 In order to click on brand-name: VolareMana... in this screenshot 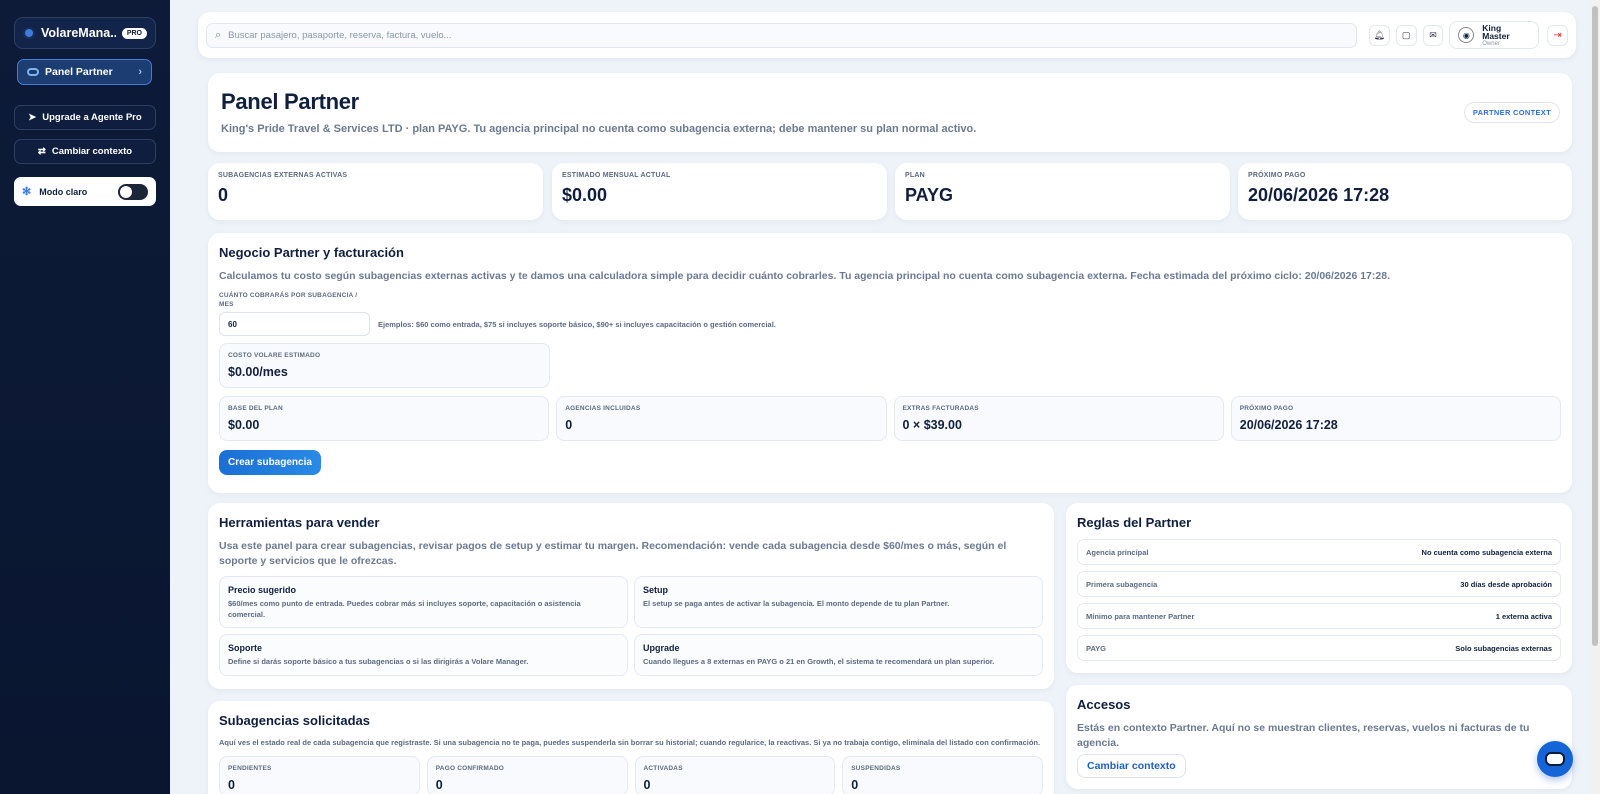, I will do `click(78, 33)`.